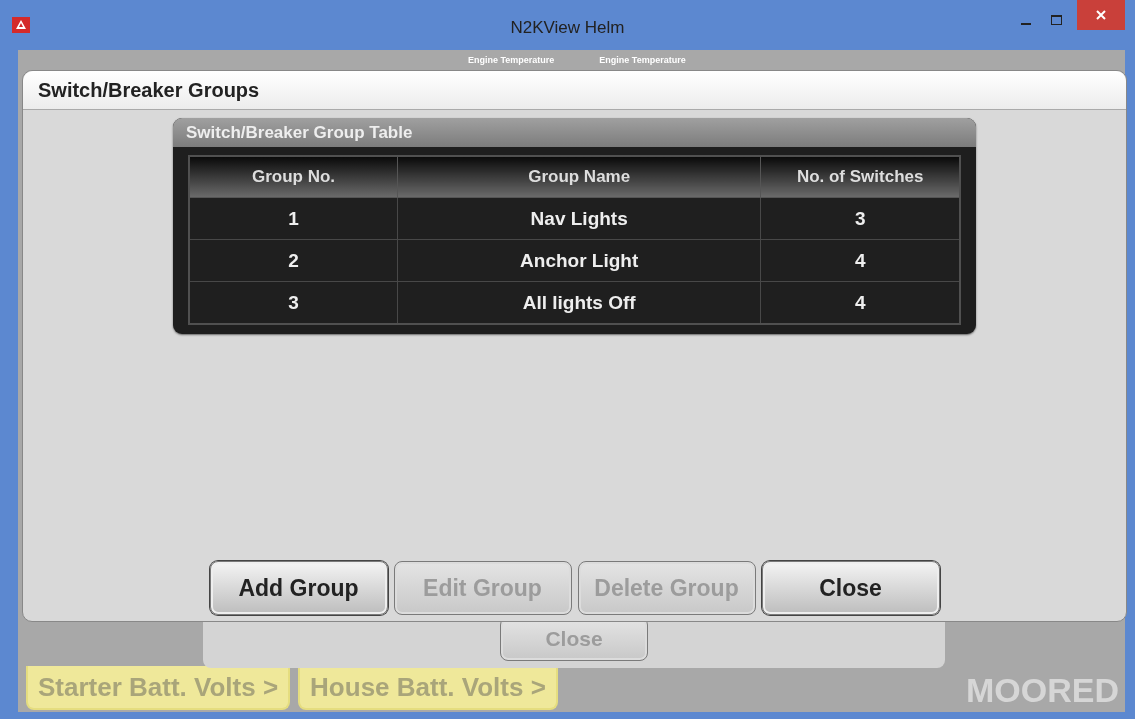 The height and width of the screenshot is (719, 1135). Describe the element at coordinates (579, 302) in the screenshot. I see `table-cell: All lights Off` at that location.